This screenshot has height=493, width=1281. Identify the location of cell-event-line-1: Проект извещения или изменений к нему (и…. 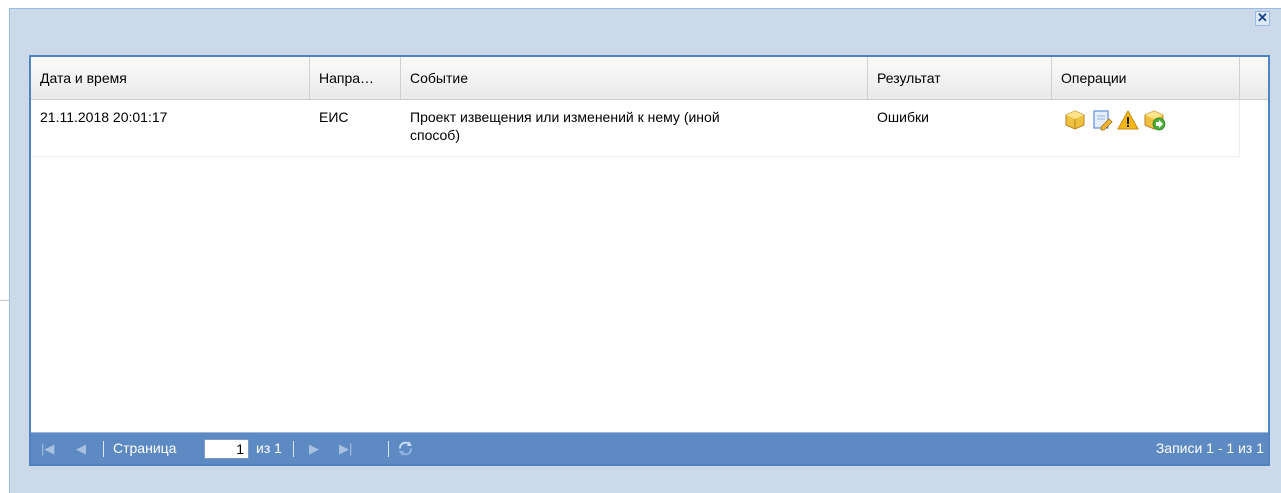
(565, 117).